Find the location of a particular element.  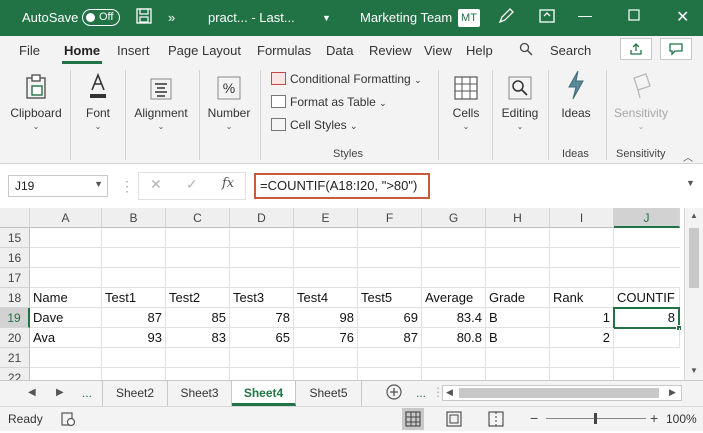

search-icon is located at coordinates (526, 50).